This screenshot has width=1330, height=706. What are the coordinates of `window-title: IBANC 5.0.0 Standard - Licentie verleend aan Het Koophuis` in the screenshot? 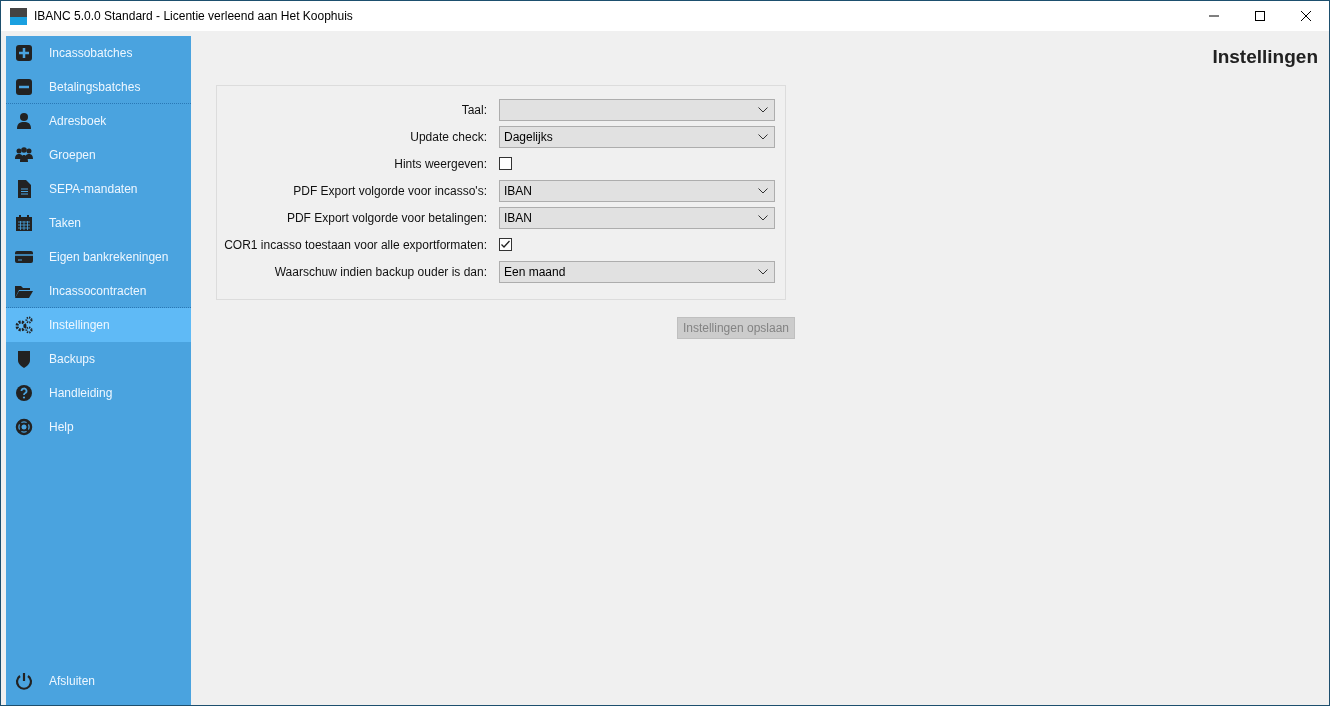 It's located at (193, 16).